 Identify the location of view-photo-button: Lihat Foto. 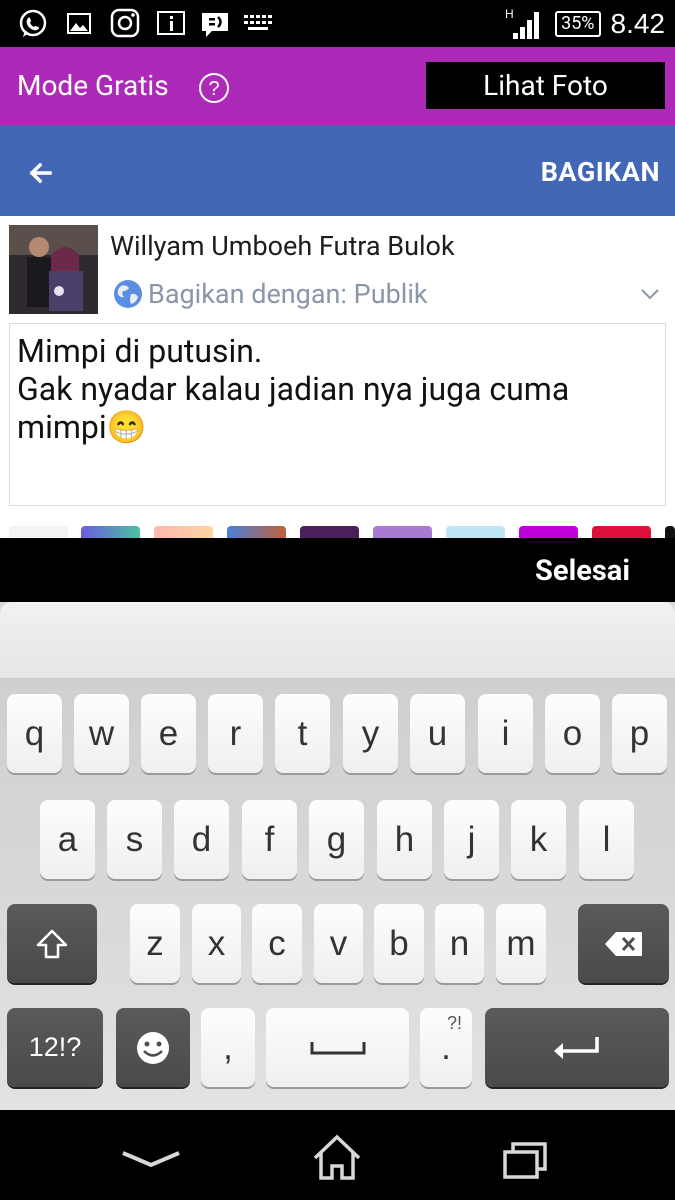
(545, 85).